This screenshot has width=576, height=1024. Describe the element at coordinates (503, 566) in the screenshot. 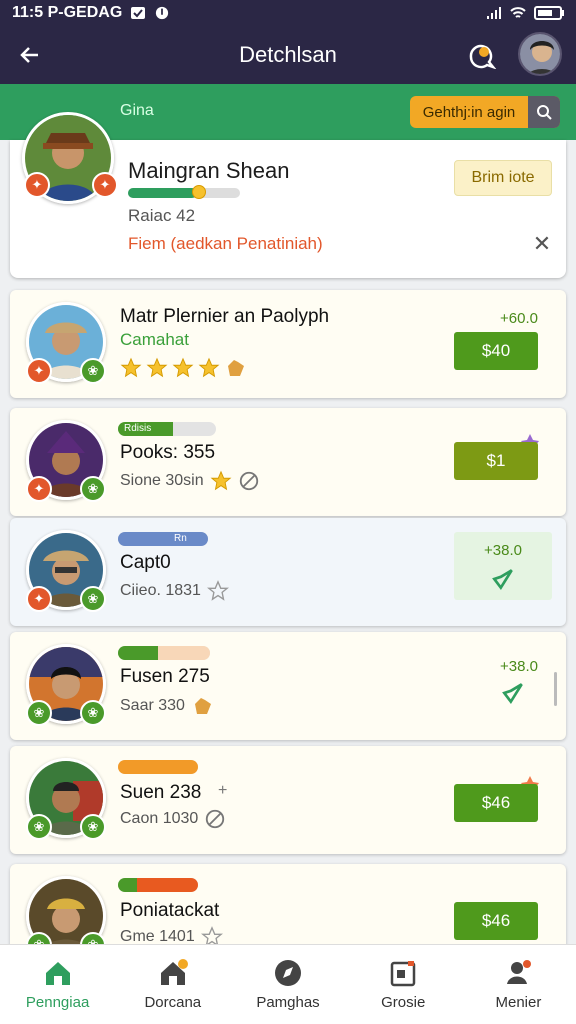

I see `claim-box: +38.0` at that location.